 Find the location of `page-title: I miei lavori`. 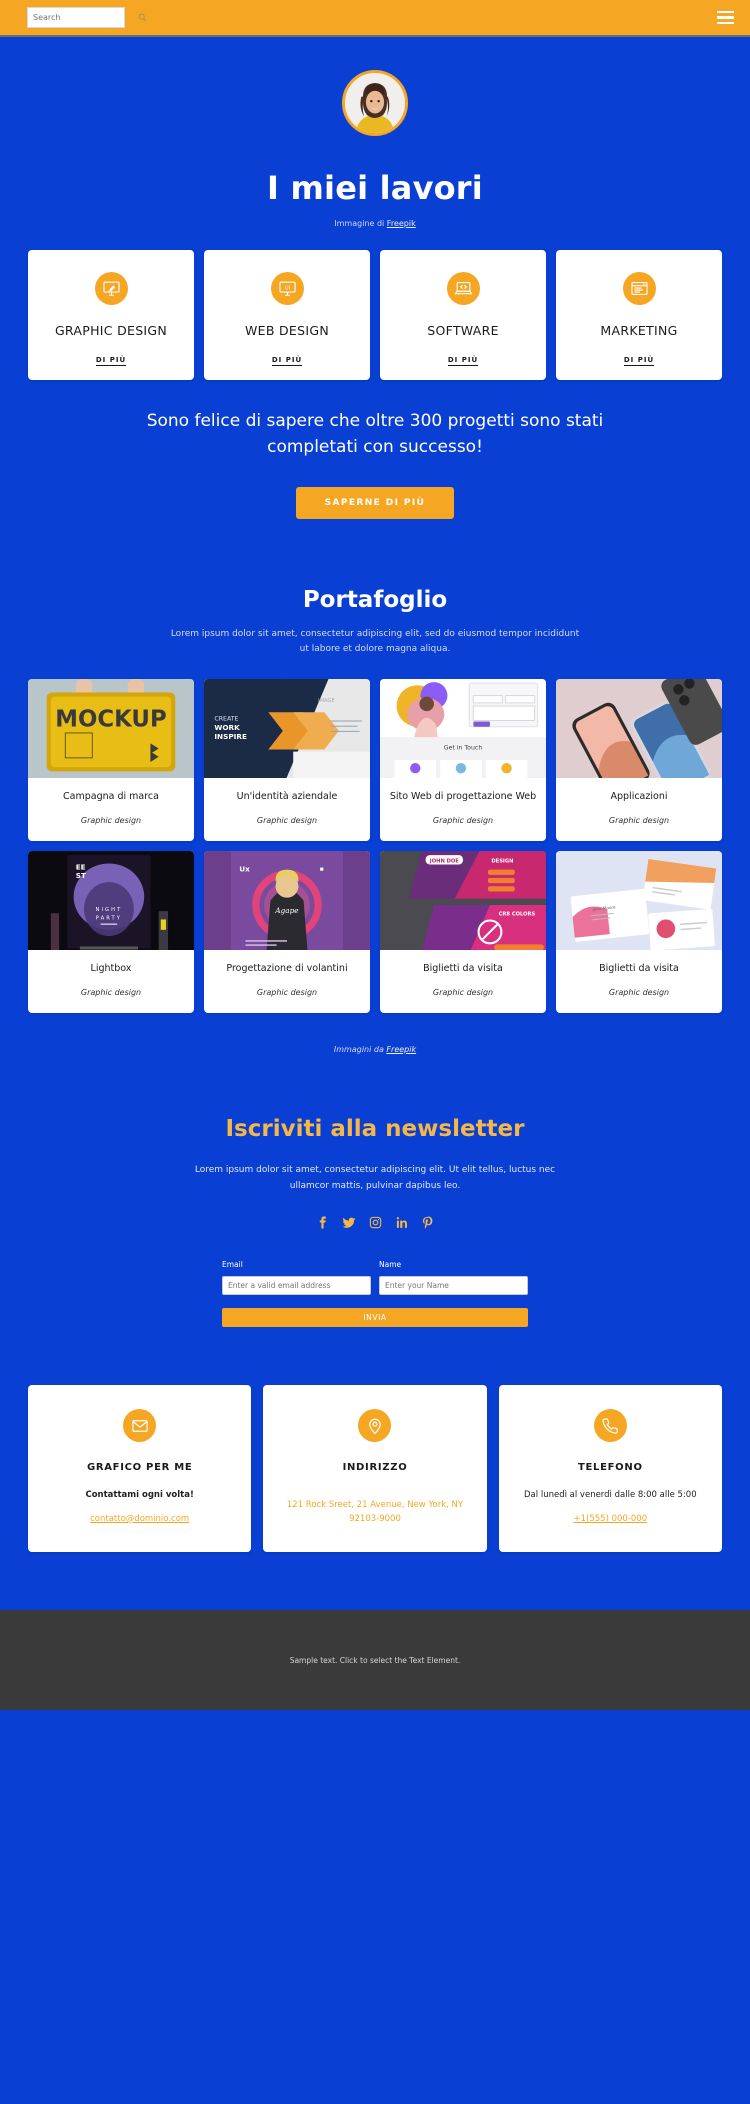

page-title: I miei lavori is located at coordinates (375, 188).